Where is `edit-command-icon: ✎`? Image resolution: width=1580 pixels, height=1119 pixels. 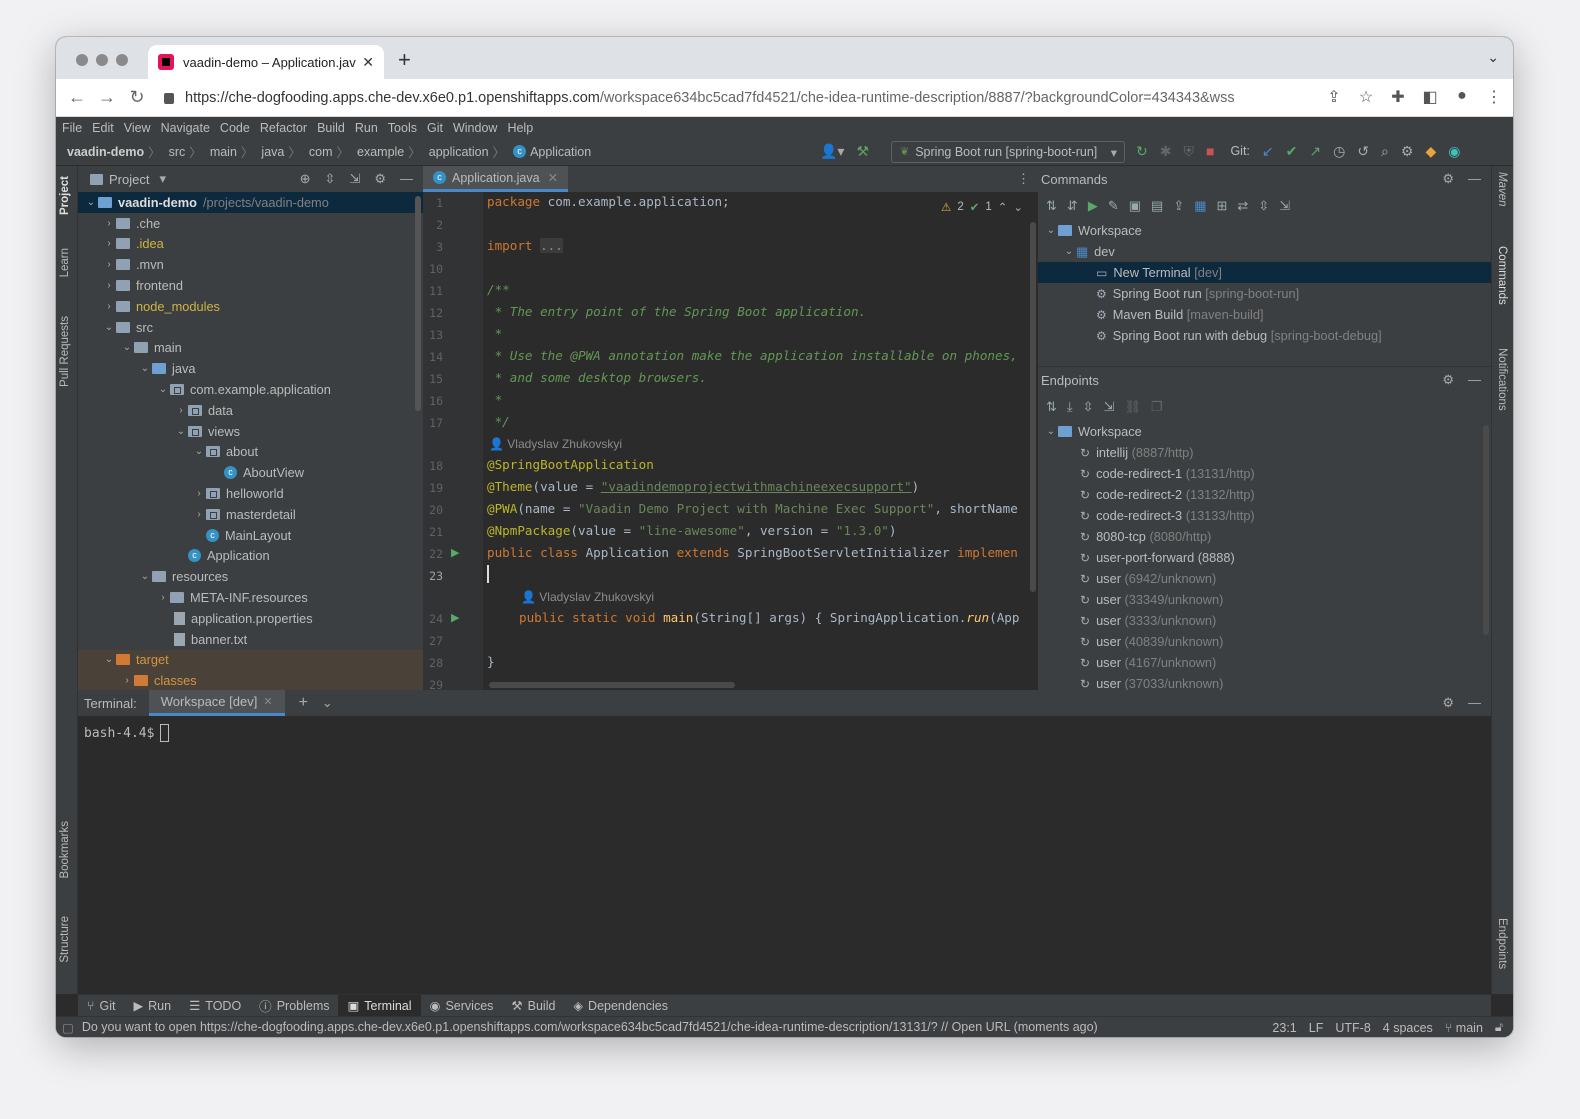 edit-command-icon: ✎ is located at coordinates (1113, 206).